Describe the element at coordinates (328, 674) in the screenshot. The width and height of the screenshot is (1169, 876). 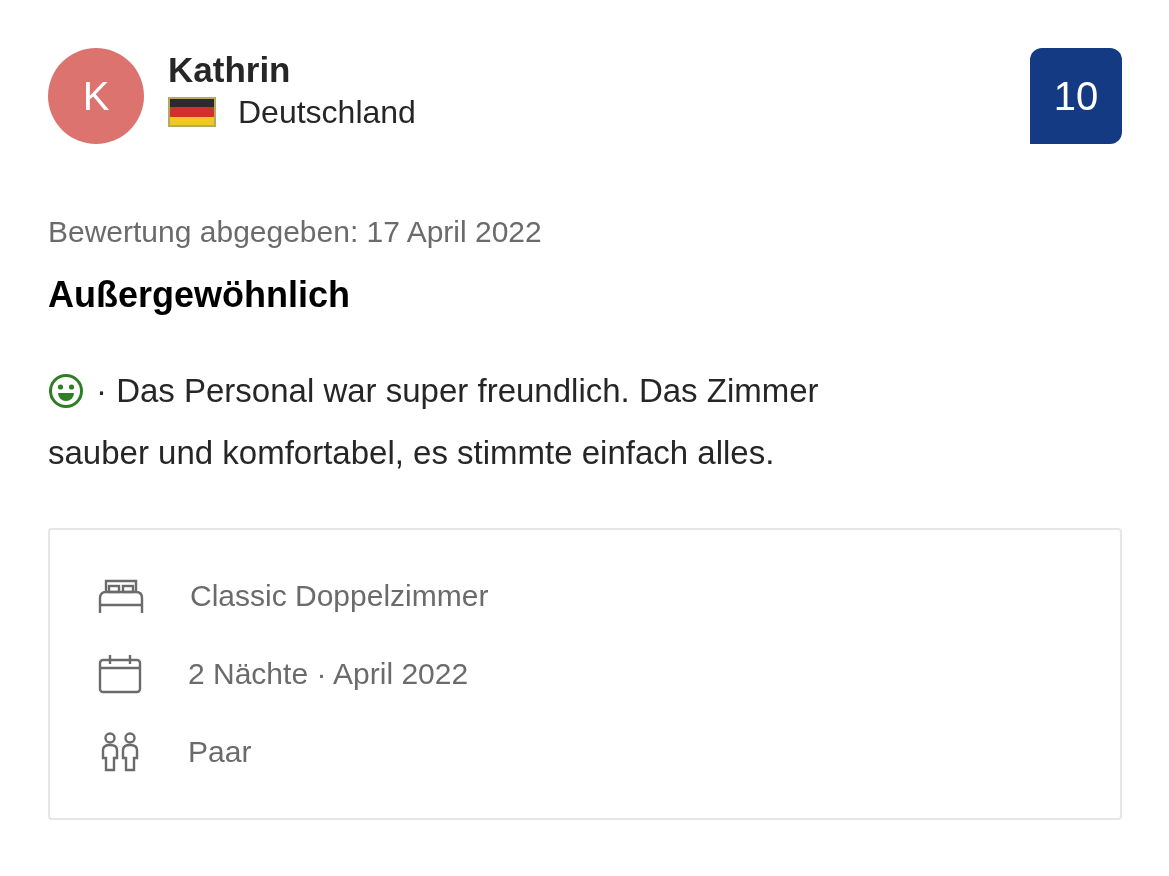
I see `detail-text: 2 Nächte · April 2022` at that location.